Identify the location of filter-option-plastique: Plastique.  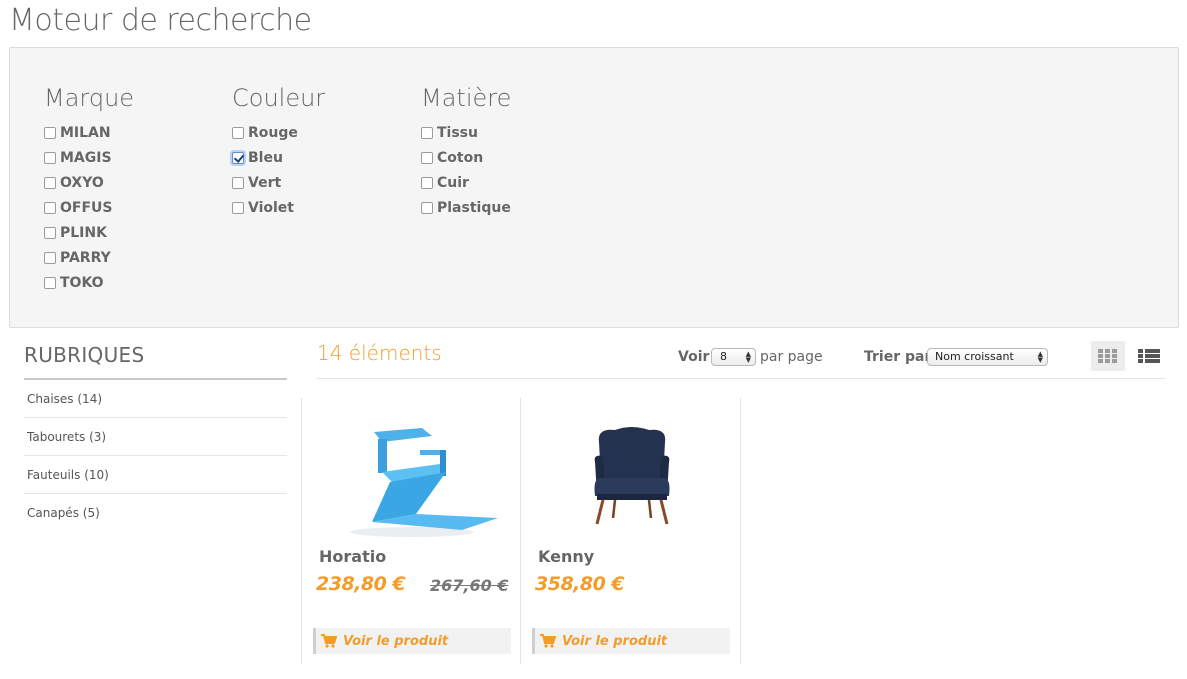
(466, 207).